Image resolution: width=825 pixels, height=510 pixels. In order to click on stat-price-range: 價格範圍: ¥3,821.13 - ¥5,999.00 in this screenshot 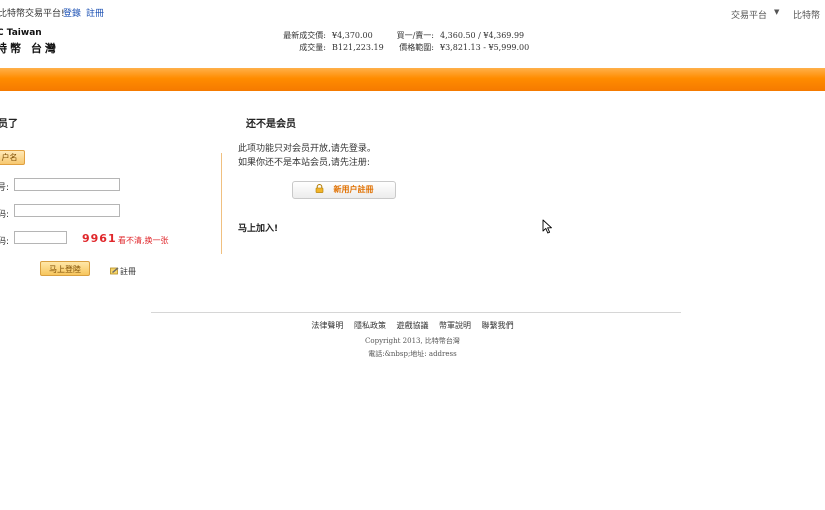, I will do `click(457, 48)`.